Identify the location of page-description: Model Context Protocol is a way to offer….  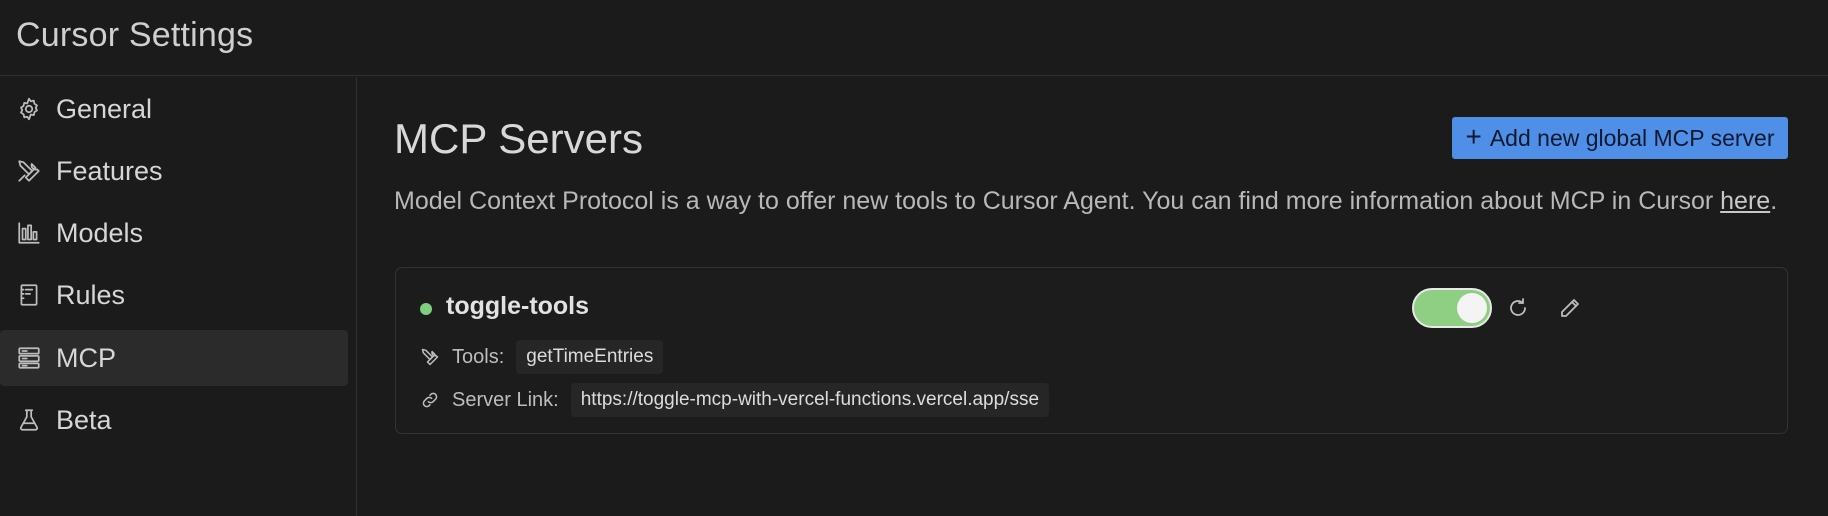
(1104, 201).